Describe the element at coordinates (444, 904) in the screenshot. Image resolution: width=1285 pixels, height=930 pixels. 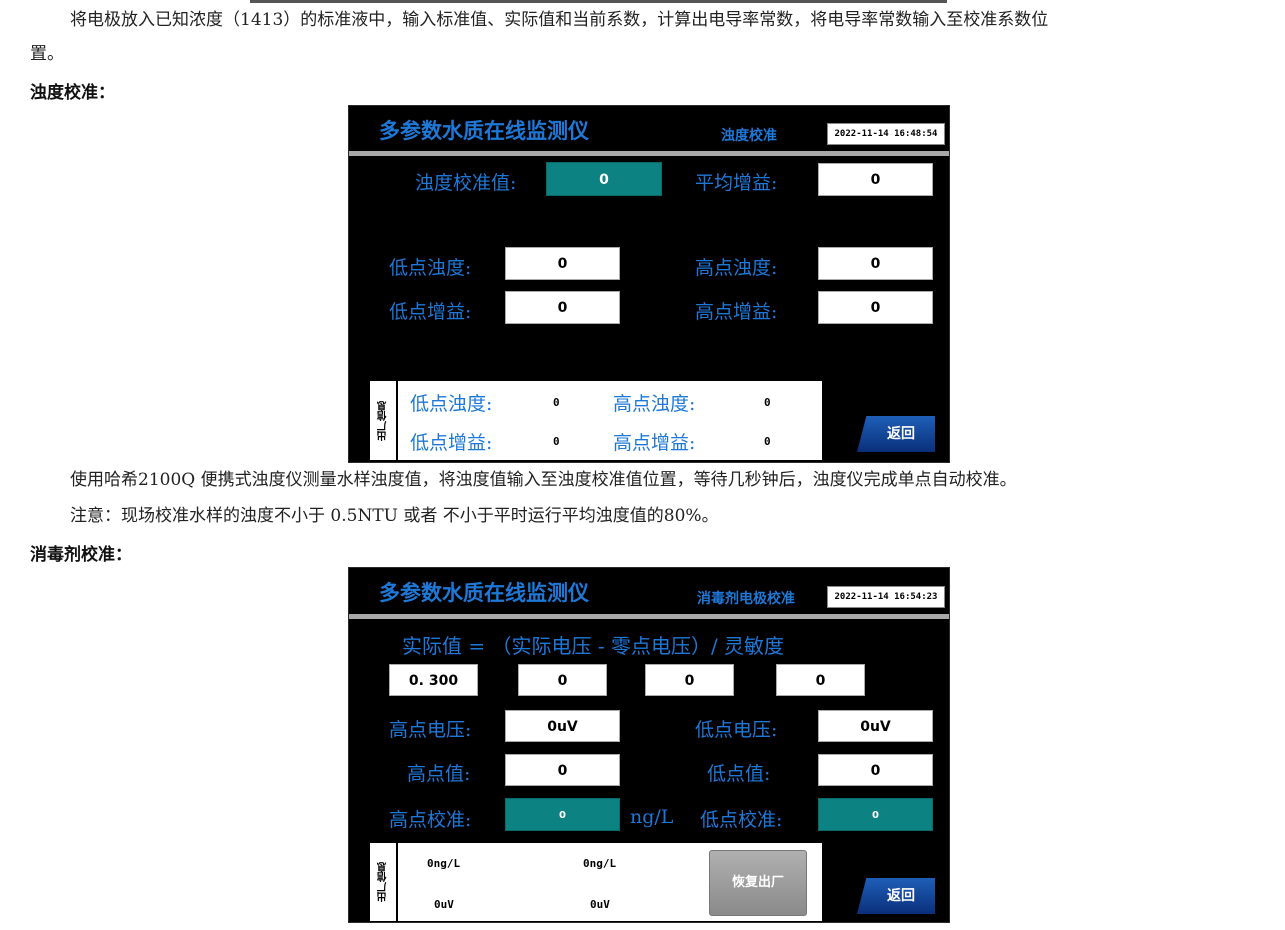
I see `factory-volt-1: 0uV` at that location.